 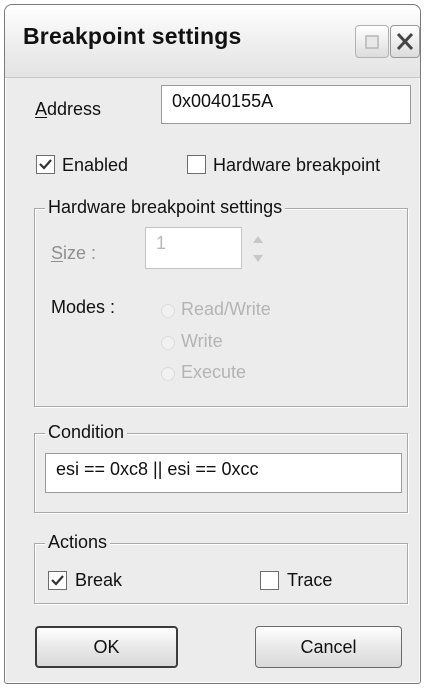 What do you see at coordinates (328, 647) in the screenshot?
I see `cancel-button: Cancel` at bounding box center [328, 647].